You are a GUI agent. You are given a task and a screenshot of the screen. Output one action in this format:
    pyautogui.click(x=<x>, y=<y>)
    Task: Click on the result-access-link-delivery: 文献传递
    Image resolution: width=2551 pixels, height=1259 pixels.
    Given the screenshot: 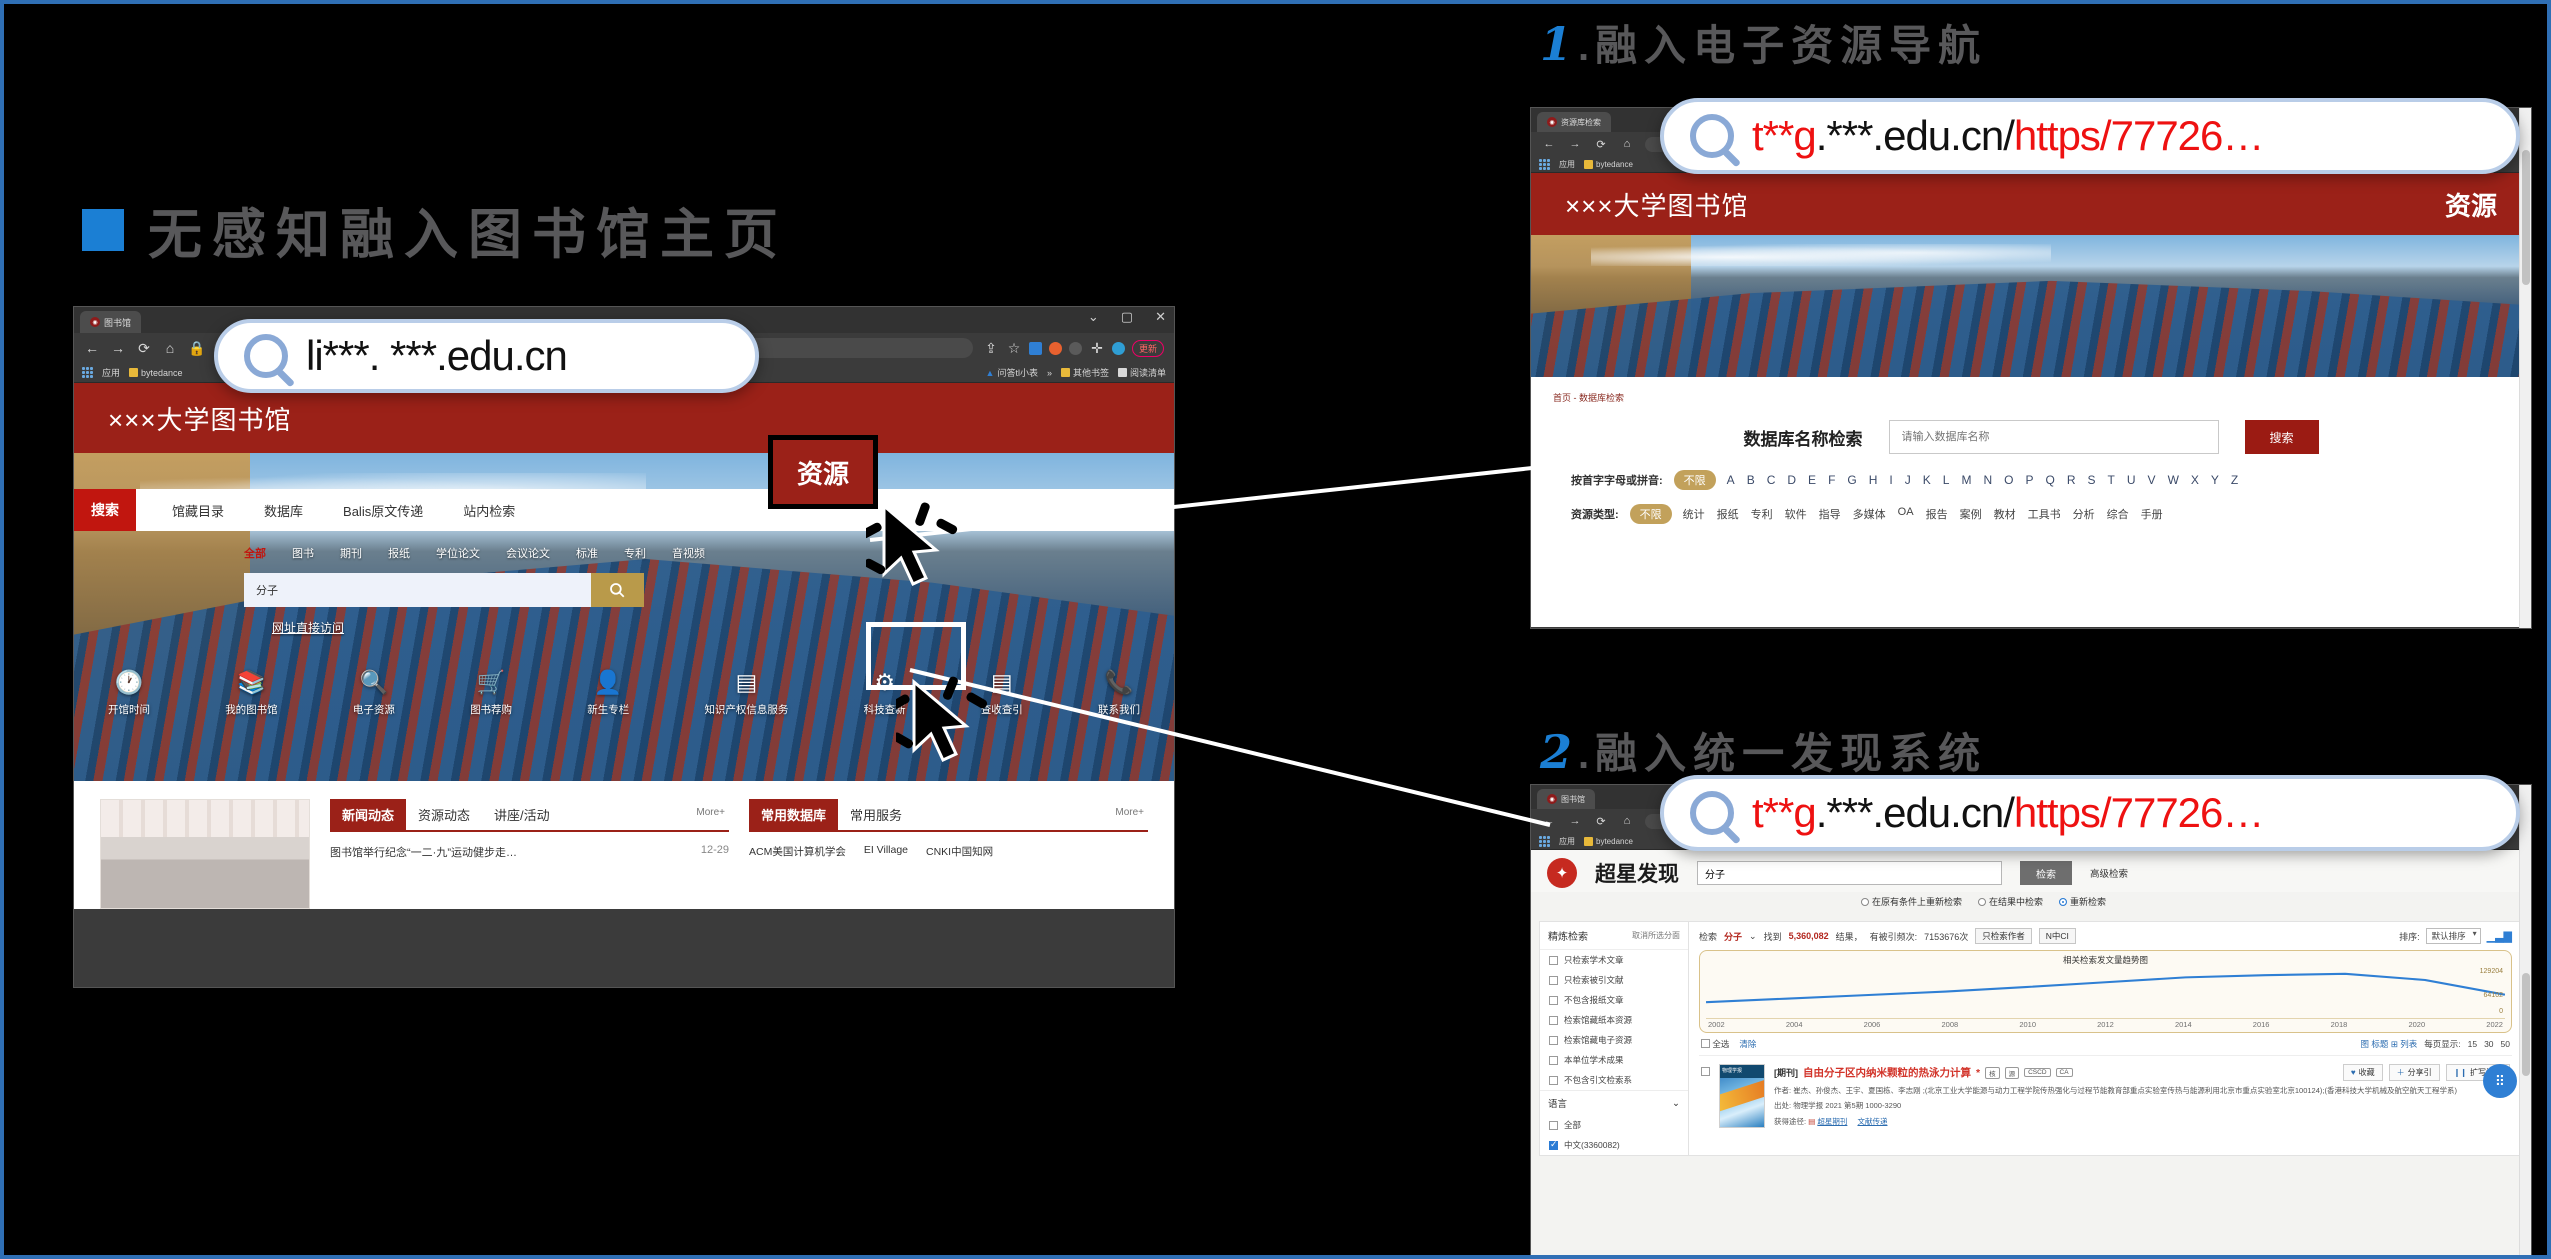 What is the action you would take?
    pyautogui.click(x=1872, y=1121)
    